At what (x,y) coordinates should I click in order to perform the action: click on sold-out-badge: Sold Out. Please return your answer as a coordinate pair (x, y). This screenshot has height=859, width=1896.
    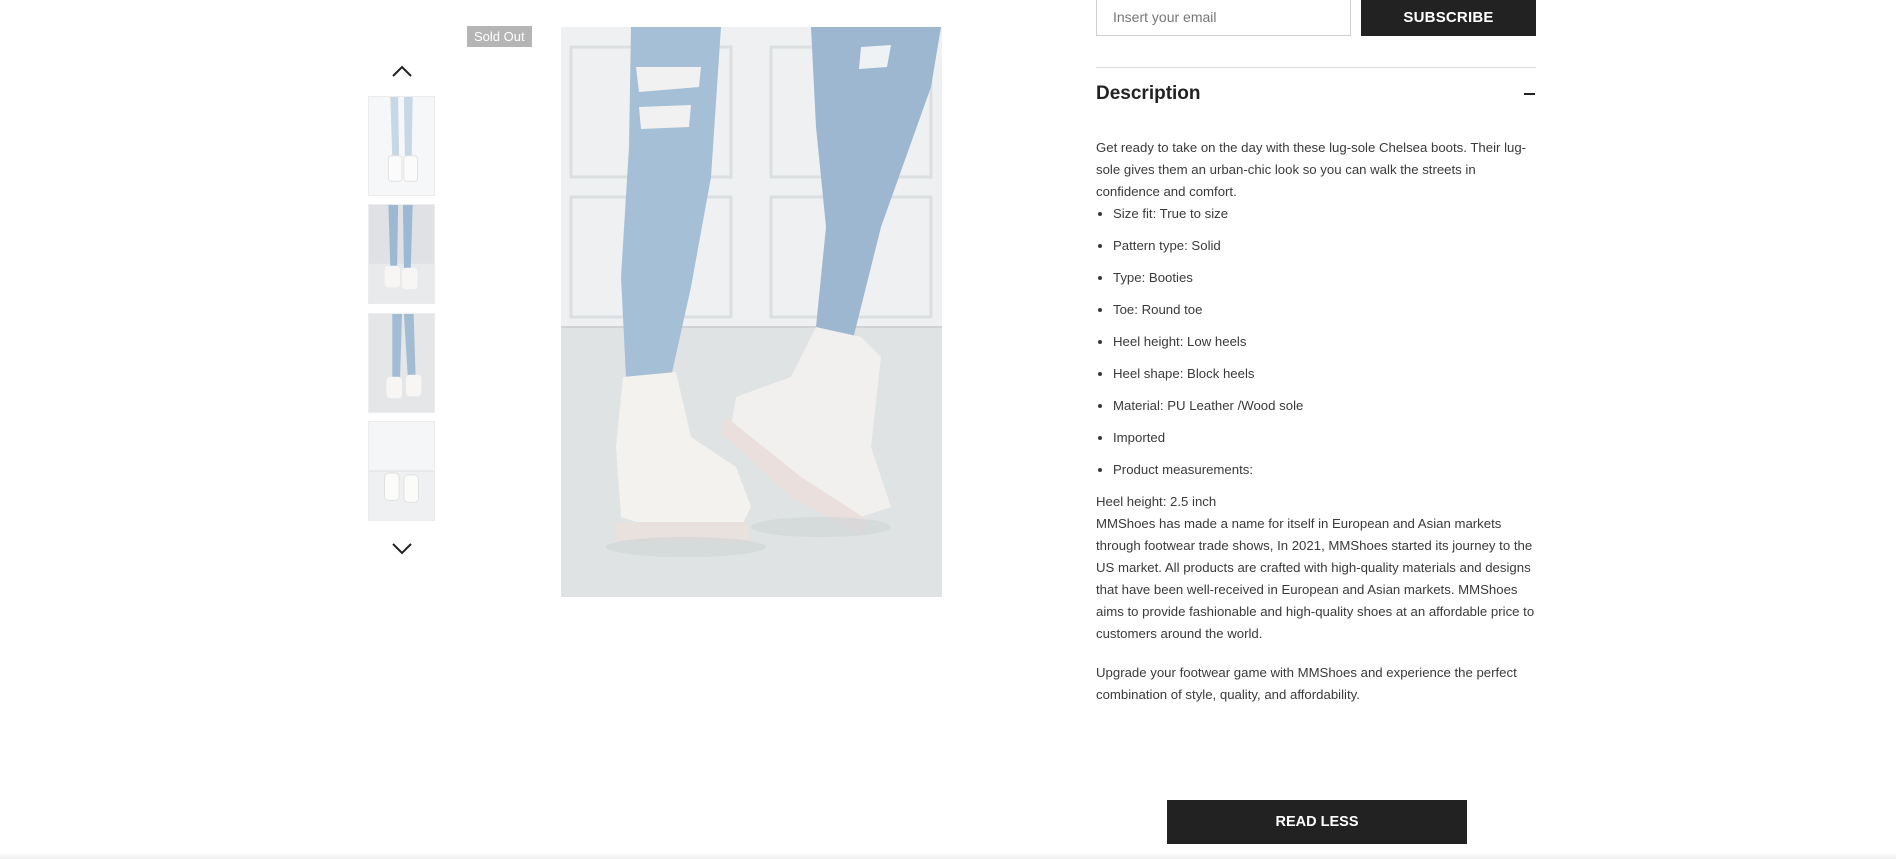
    Looking at the image, I should click on (499, 36).